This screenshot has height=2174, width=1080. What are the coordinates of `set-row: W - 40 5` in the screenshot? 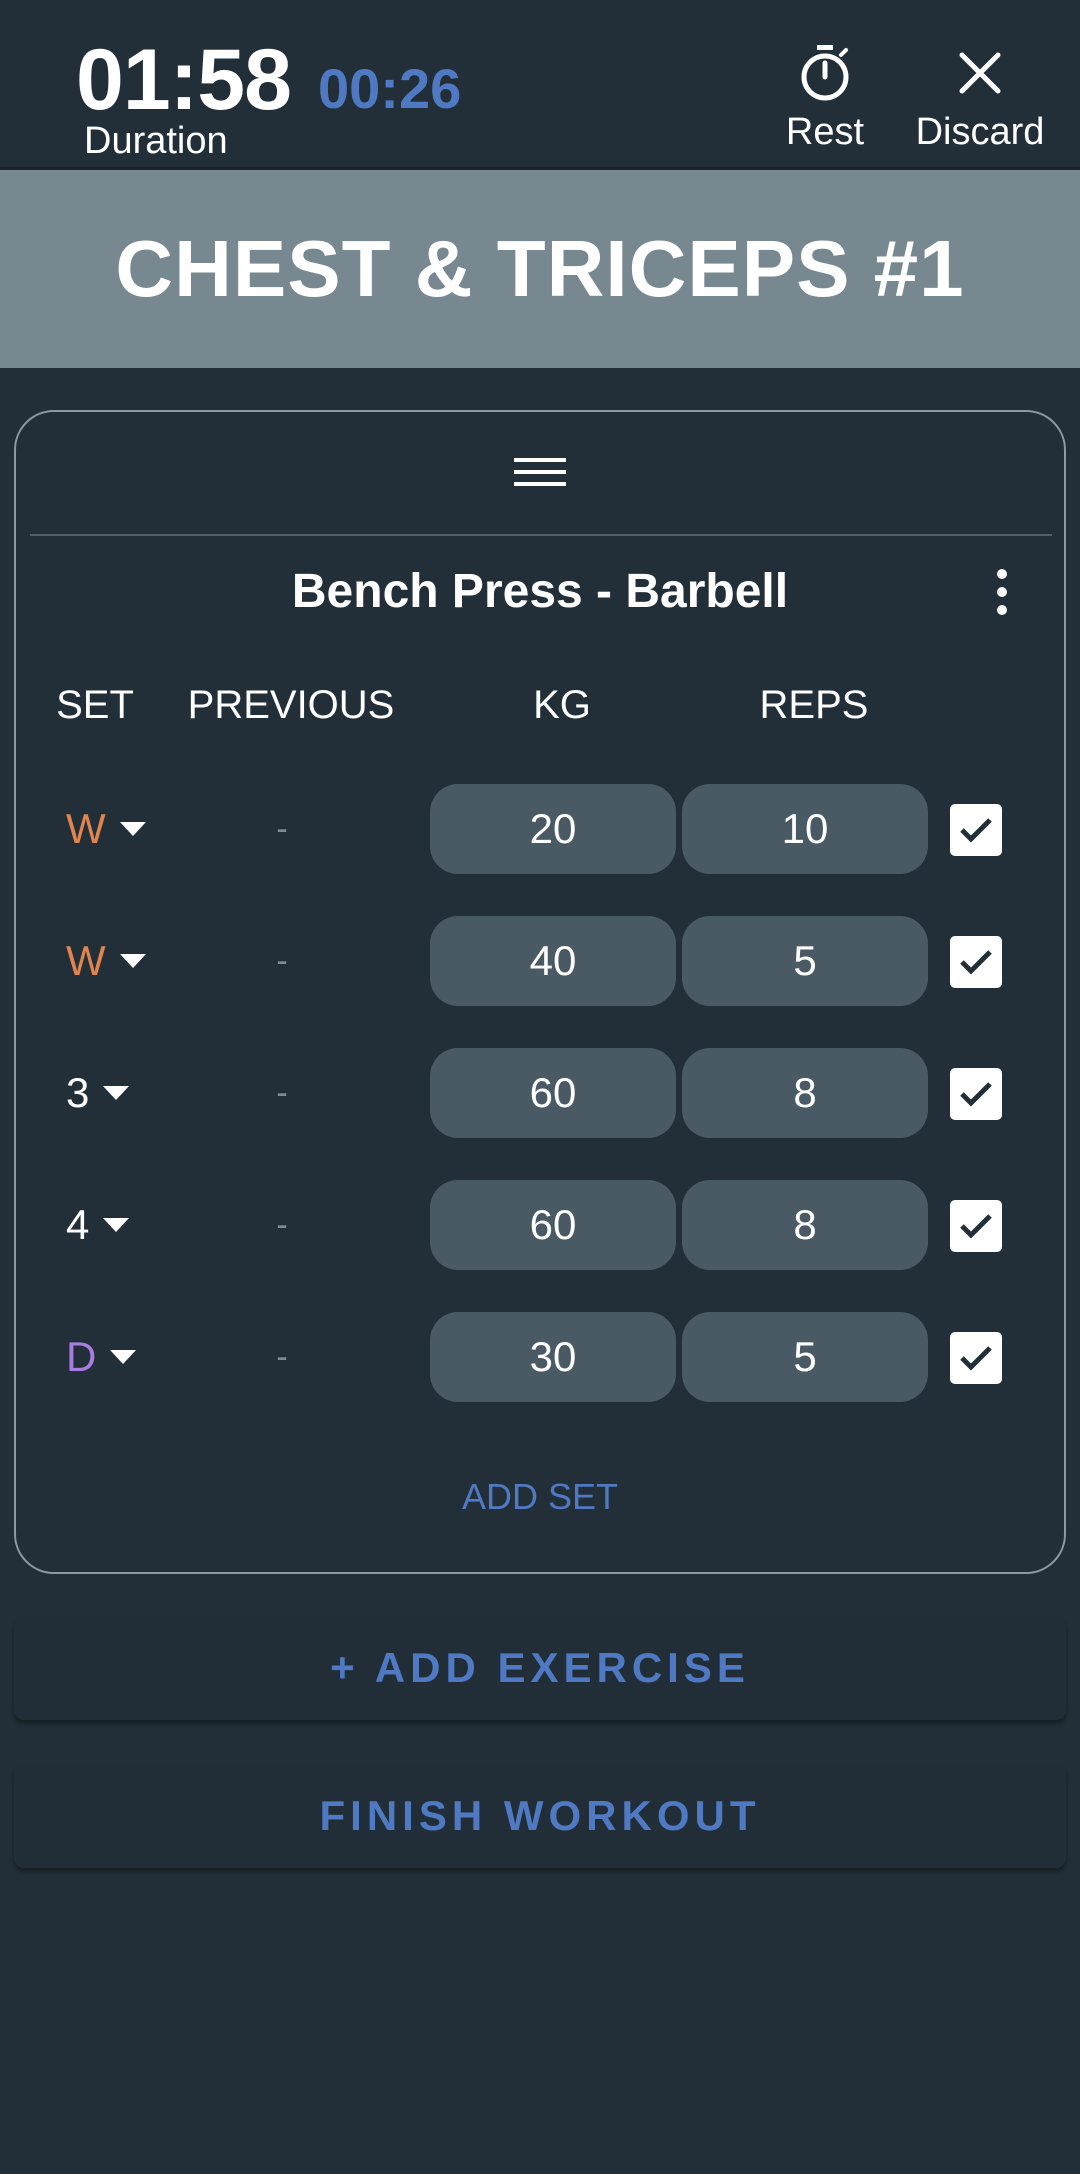 It's located at (540, 961).